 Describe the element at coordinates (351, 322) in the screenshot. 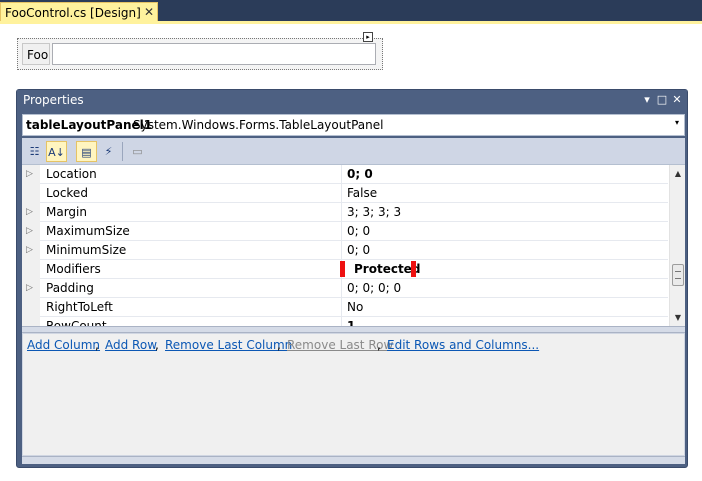

I see `property-value: 1` at that location.